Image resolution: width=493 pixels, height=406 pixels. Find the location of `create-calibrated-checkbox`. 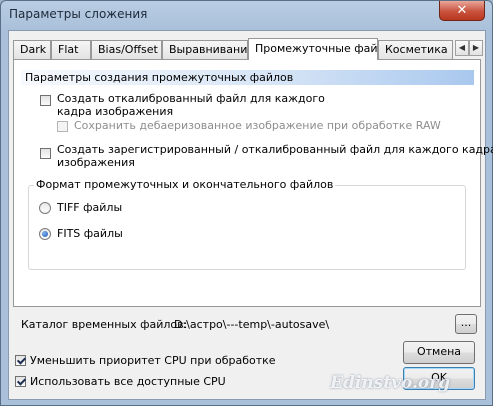

create-calibrated-checkbox is located at coordinates (45, 100).